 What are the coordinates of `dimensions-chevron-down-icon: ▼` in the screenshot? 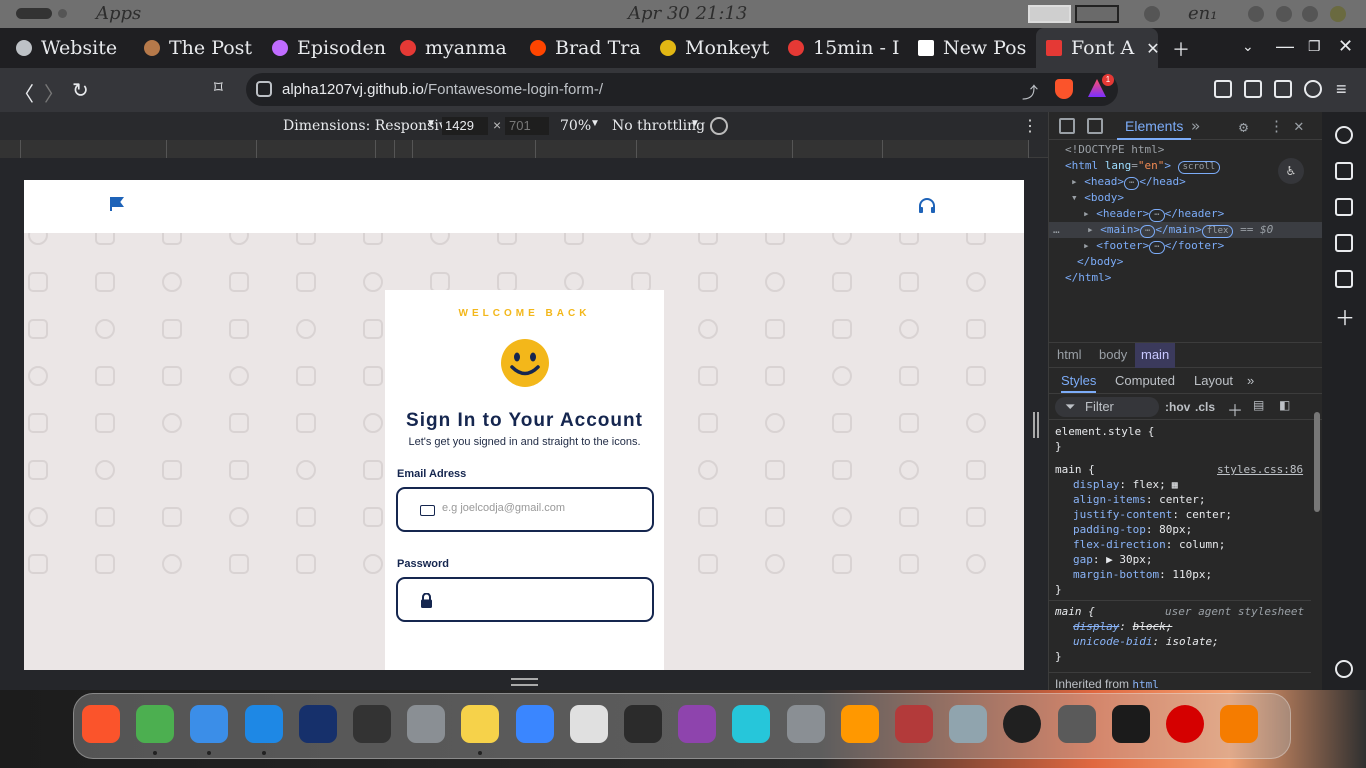 It's located at (431, 123).